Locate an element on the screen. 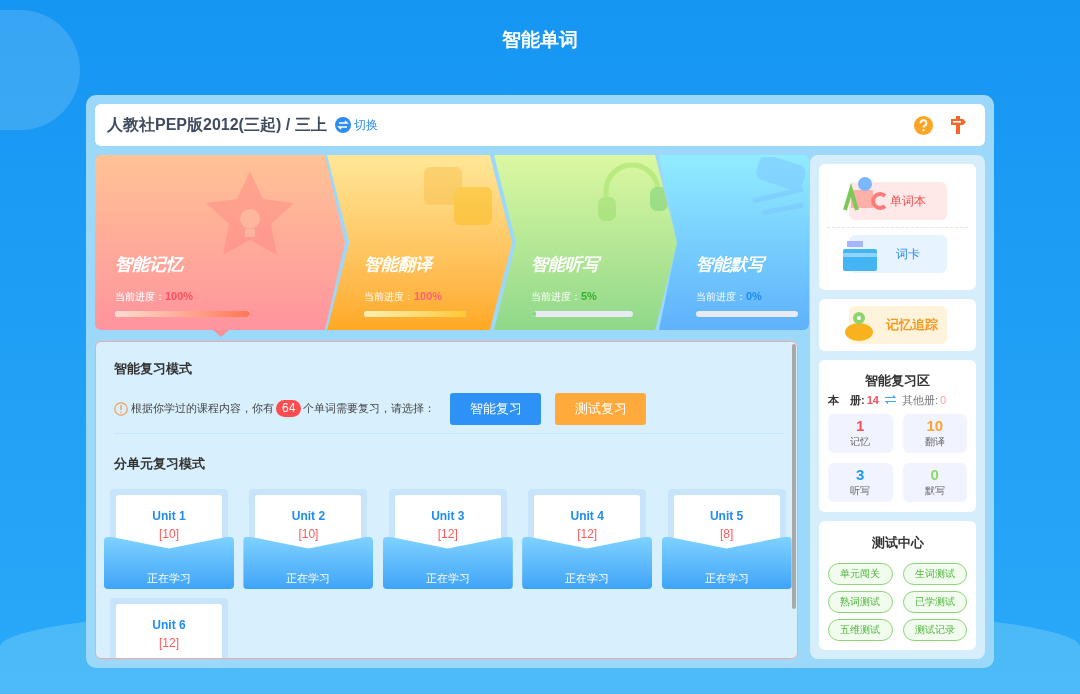 This screenshot has height=694, width=1080. help-icon is located at coordinates (923, 125).